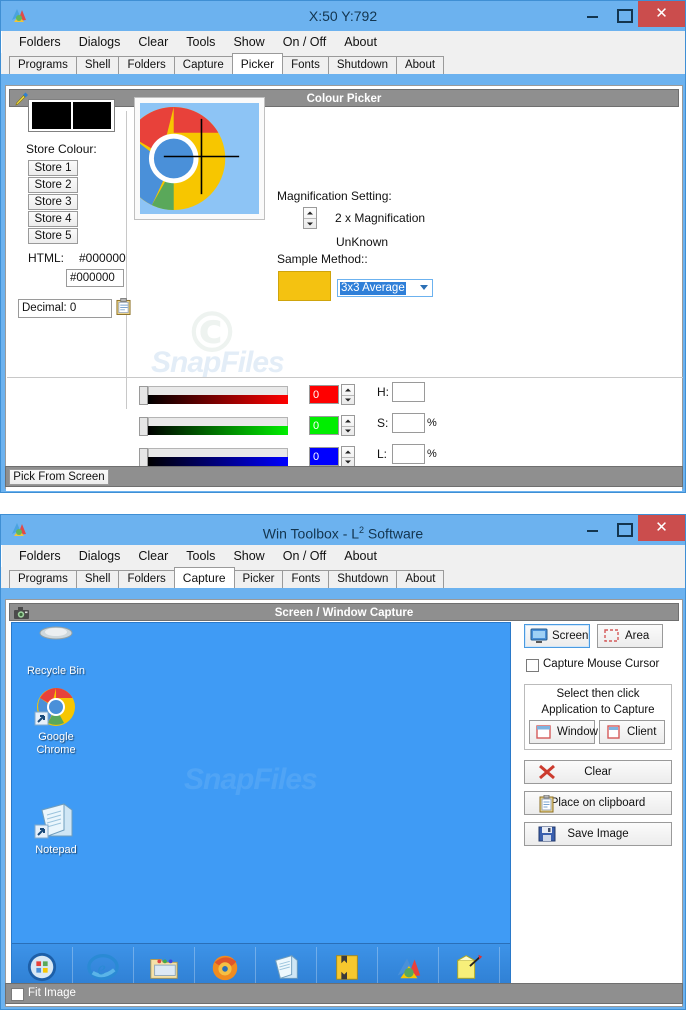  Describe the element at coordinates (598, 772) in the screenshot. I see `clear-button: Clear` at that location.